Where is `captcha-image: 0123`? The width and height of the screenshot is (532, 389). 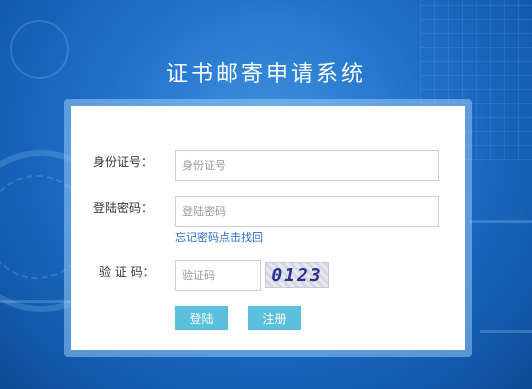 captcha-image: 0123 is located at coordinates (297, 275).